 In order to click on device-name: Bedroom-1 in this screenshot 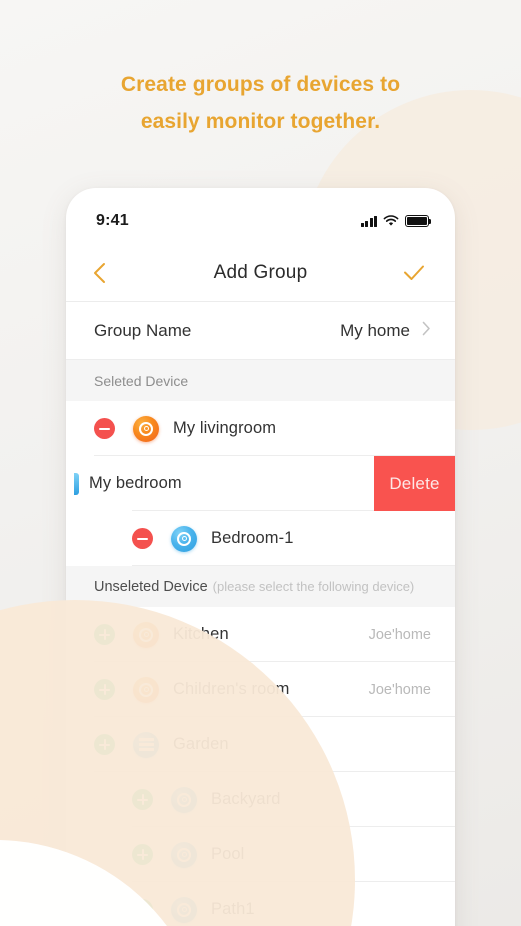, I will do `click(252, 538)`.